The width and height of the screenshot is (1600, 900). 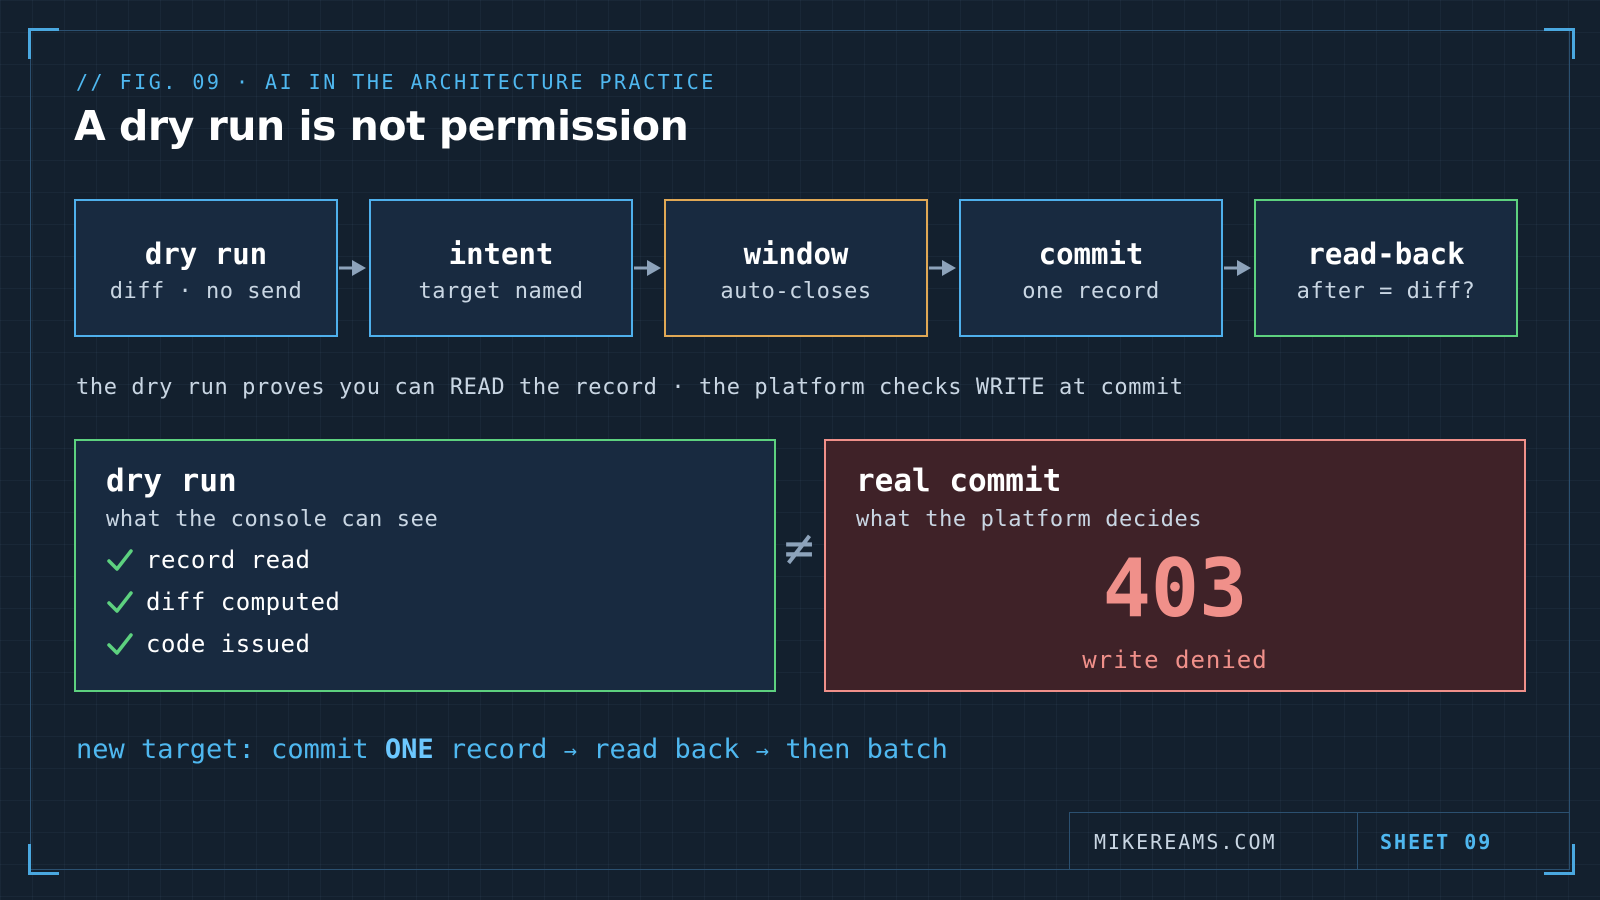 What do you see at coordinates (1386, 291) in the screenshot?
I see `step-subtitle: after = diff?` at bounding box center [1386, 291].